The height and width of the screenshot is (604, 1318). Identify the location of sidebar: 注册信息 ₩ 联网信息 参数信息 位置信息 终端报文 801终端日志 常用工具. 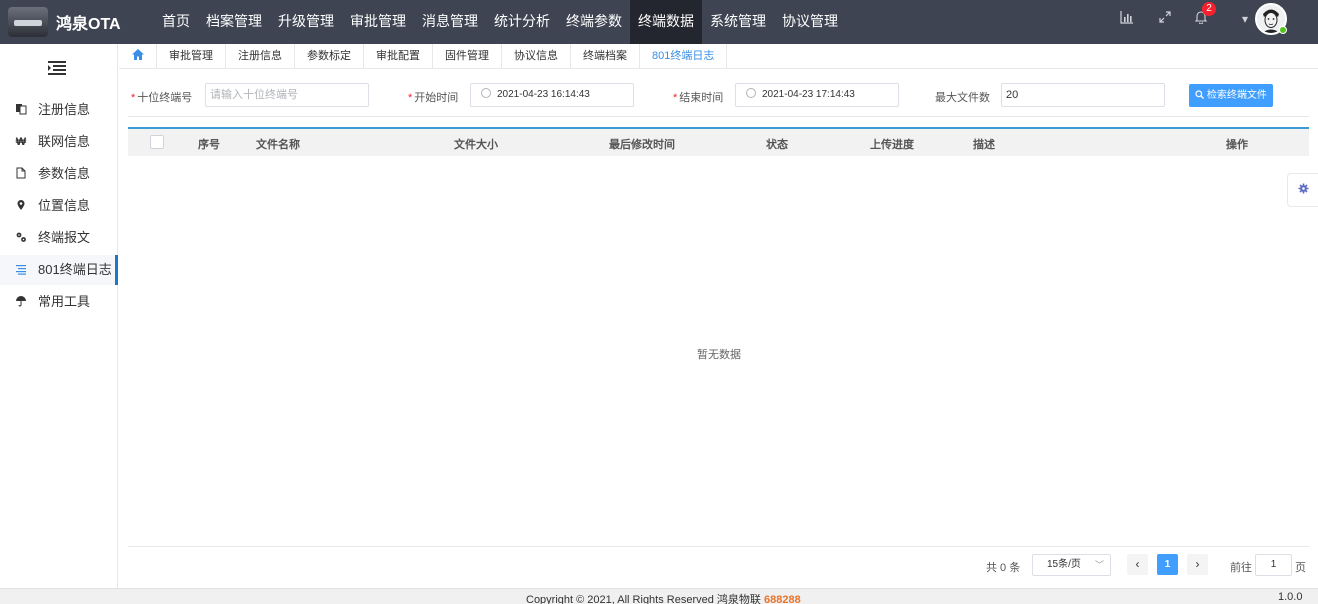
(59, 316).